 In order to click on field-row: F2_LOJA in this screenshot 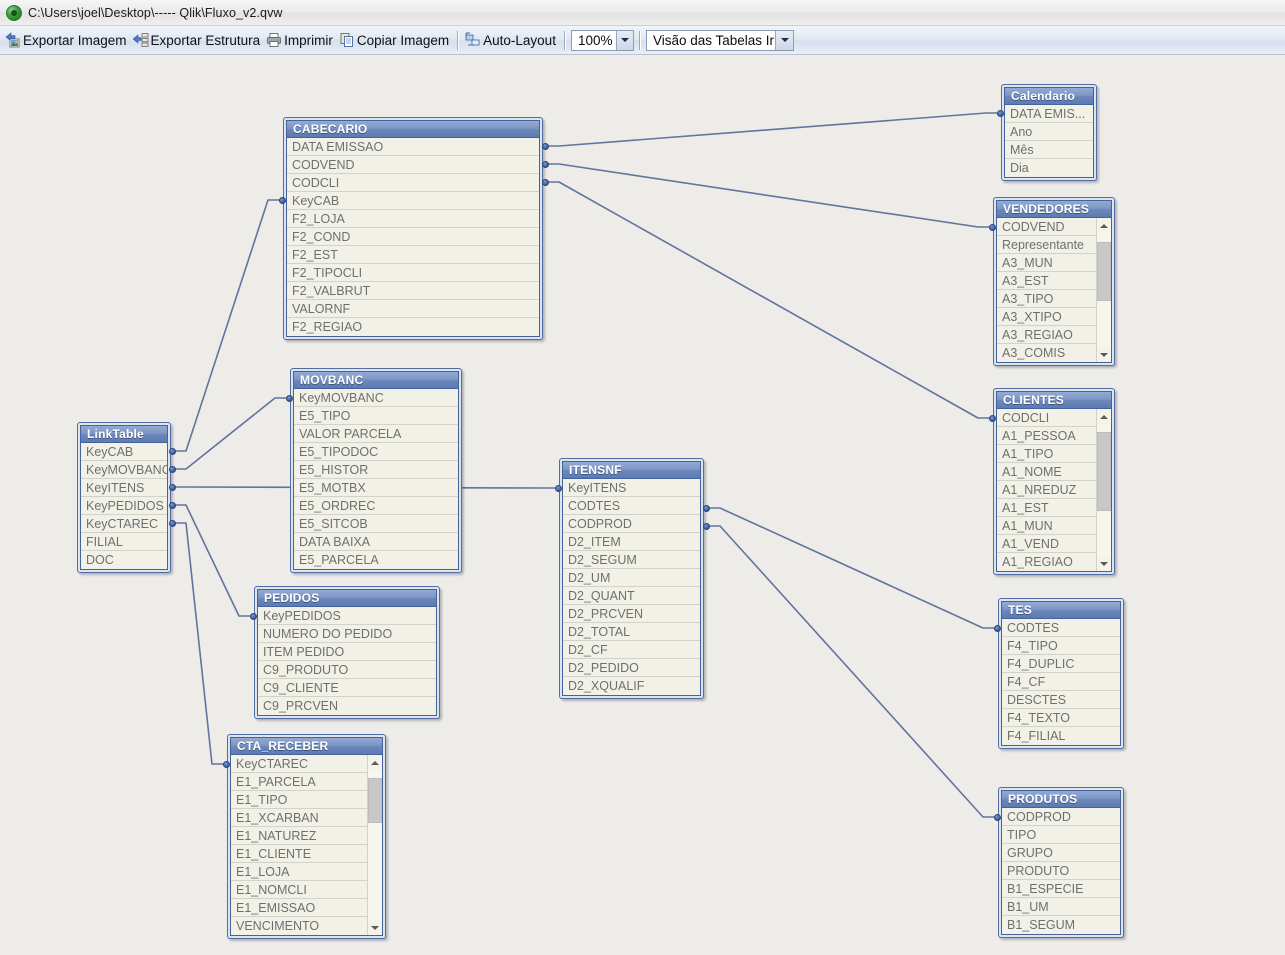, I will do `click(413, 219)`.